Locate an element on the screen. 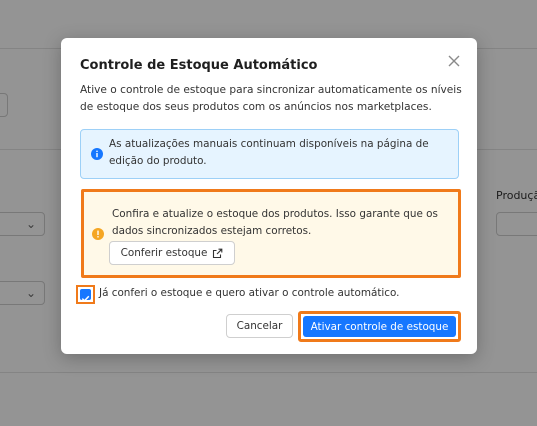  warning-icon is located at coordinates (98, 234).